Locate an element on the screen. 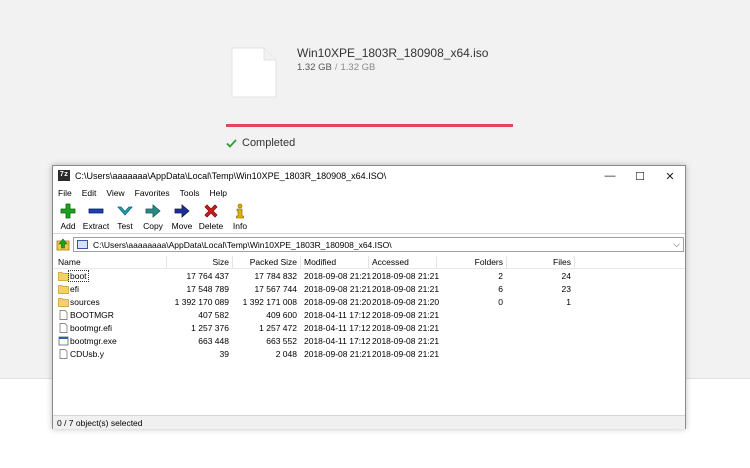 The image size is (750, 468). copy-button: Copy is located at coordinates (153, 218).